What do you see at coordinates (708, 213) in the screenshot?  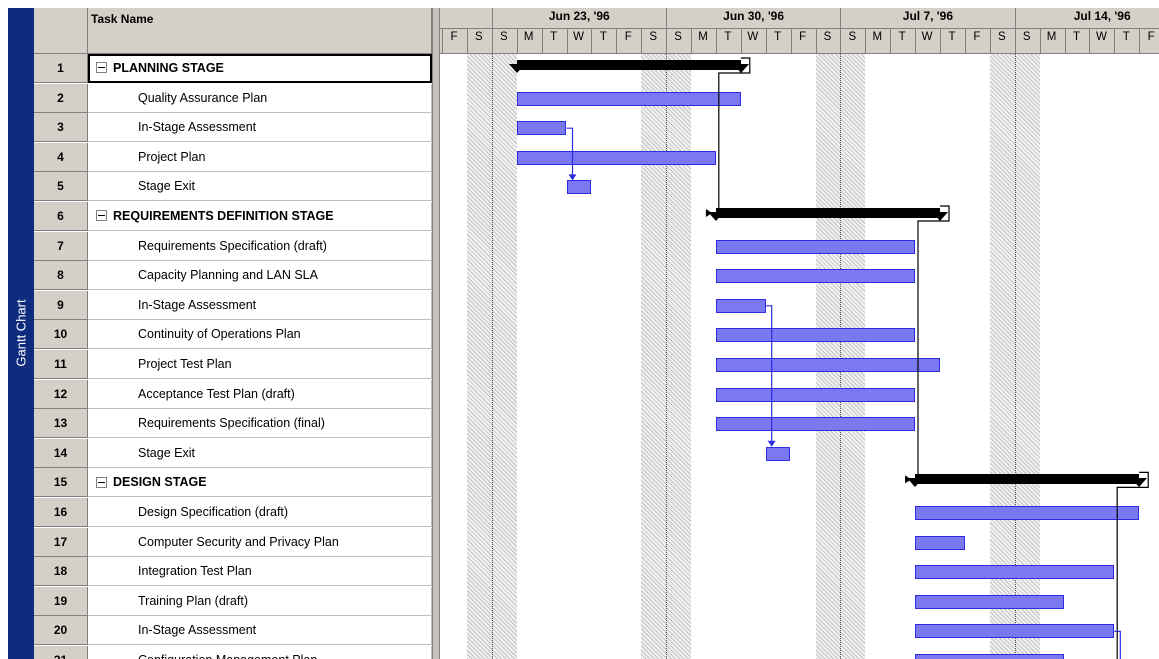 I see `link-arrowhead` at bounding box center [708, 213].